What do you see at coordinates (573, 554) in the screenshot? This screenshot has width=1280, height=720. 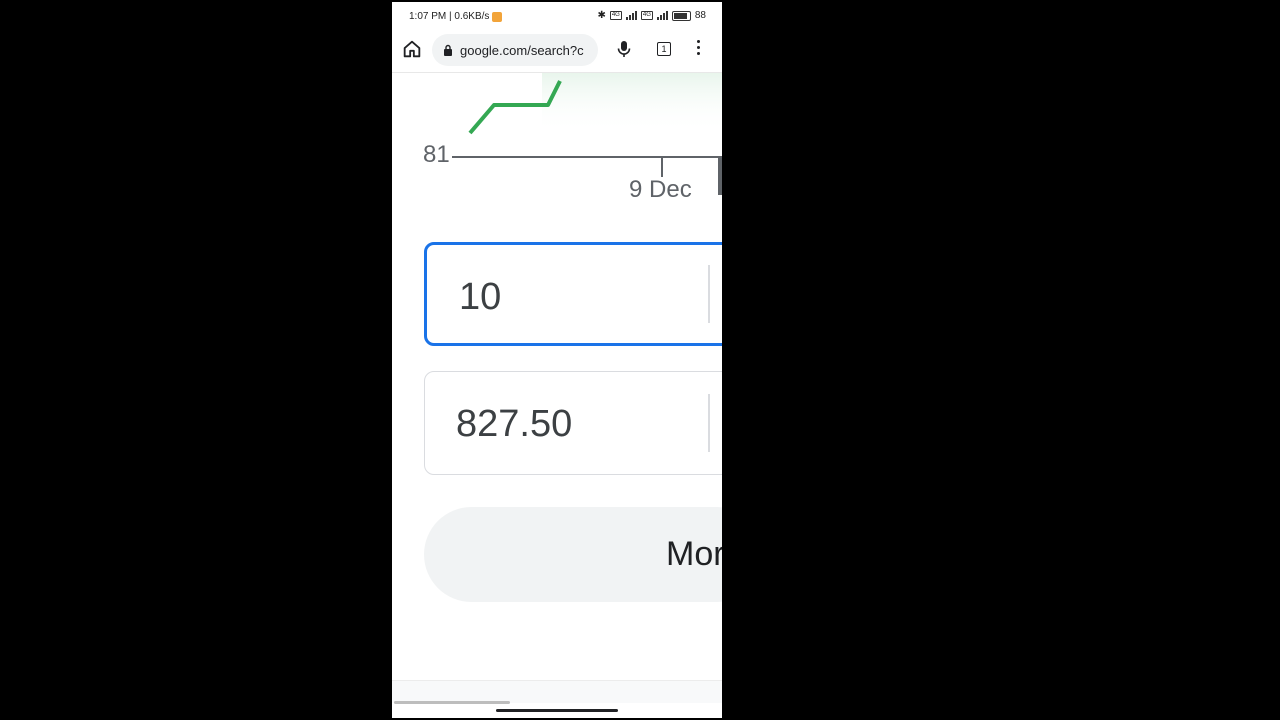 I see `more-button: Mor` at bounding box center [573, 554].